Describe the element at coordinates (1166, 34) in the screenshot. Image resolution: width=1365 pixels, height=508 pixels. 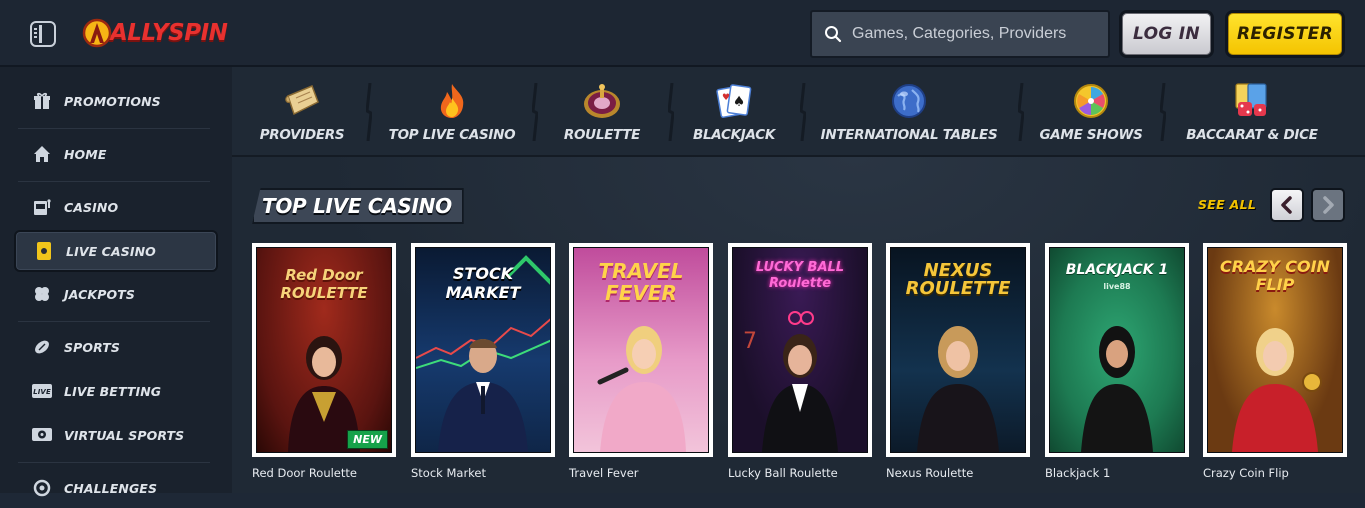
I see `login-button: LOG IN` at that location.